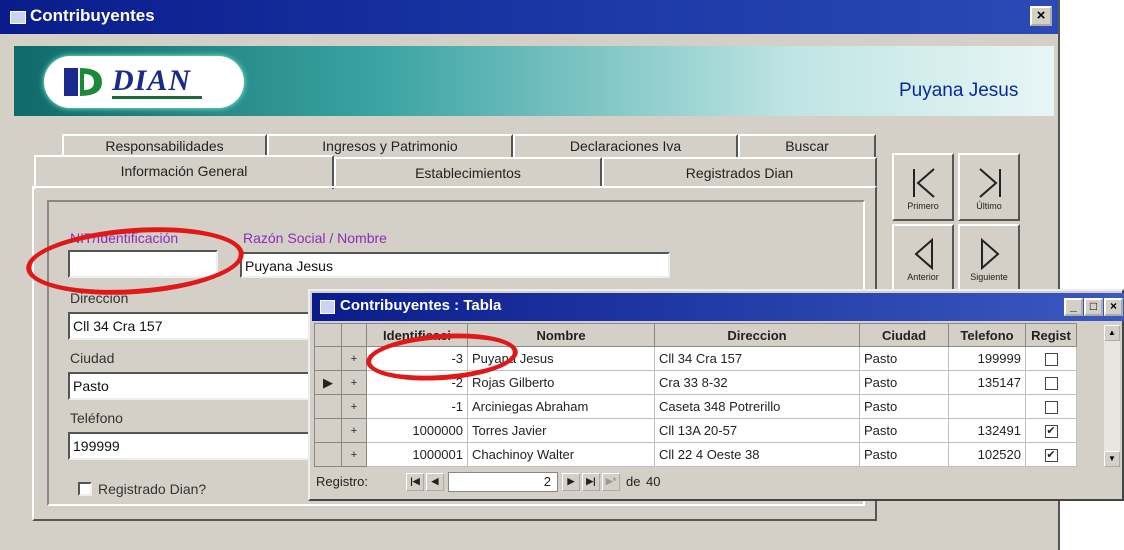 This screenshot has width=1124, height=550. What do you see at coordinates (184, 172) in the screenshot?
I see `tab-informacion-general: Información General` at bounding box center [184, 172].